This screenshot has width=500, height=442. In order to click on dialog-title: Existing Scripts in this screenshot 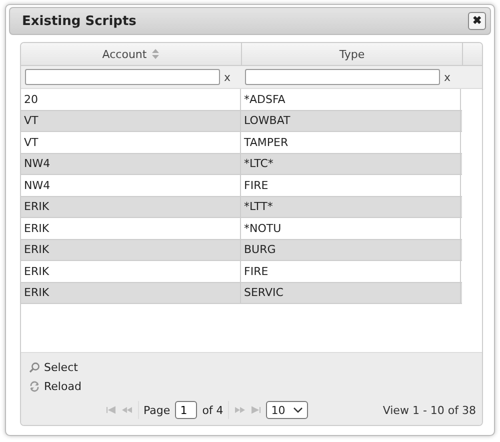, I will do `click(79, 21)`.